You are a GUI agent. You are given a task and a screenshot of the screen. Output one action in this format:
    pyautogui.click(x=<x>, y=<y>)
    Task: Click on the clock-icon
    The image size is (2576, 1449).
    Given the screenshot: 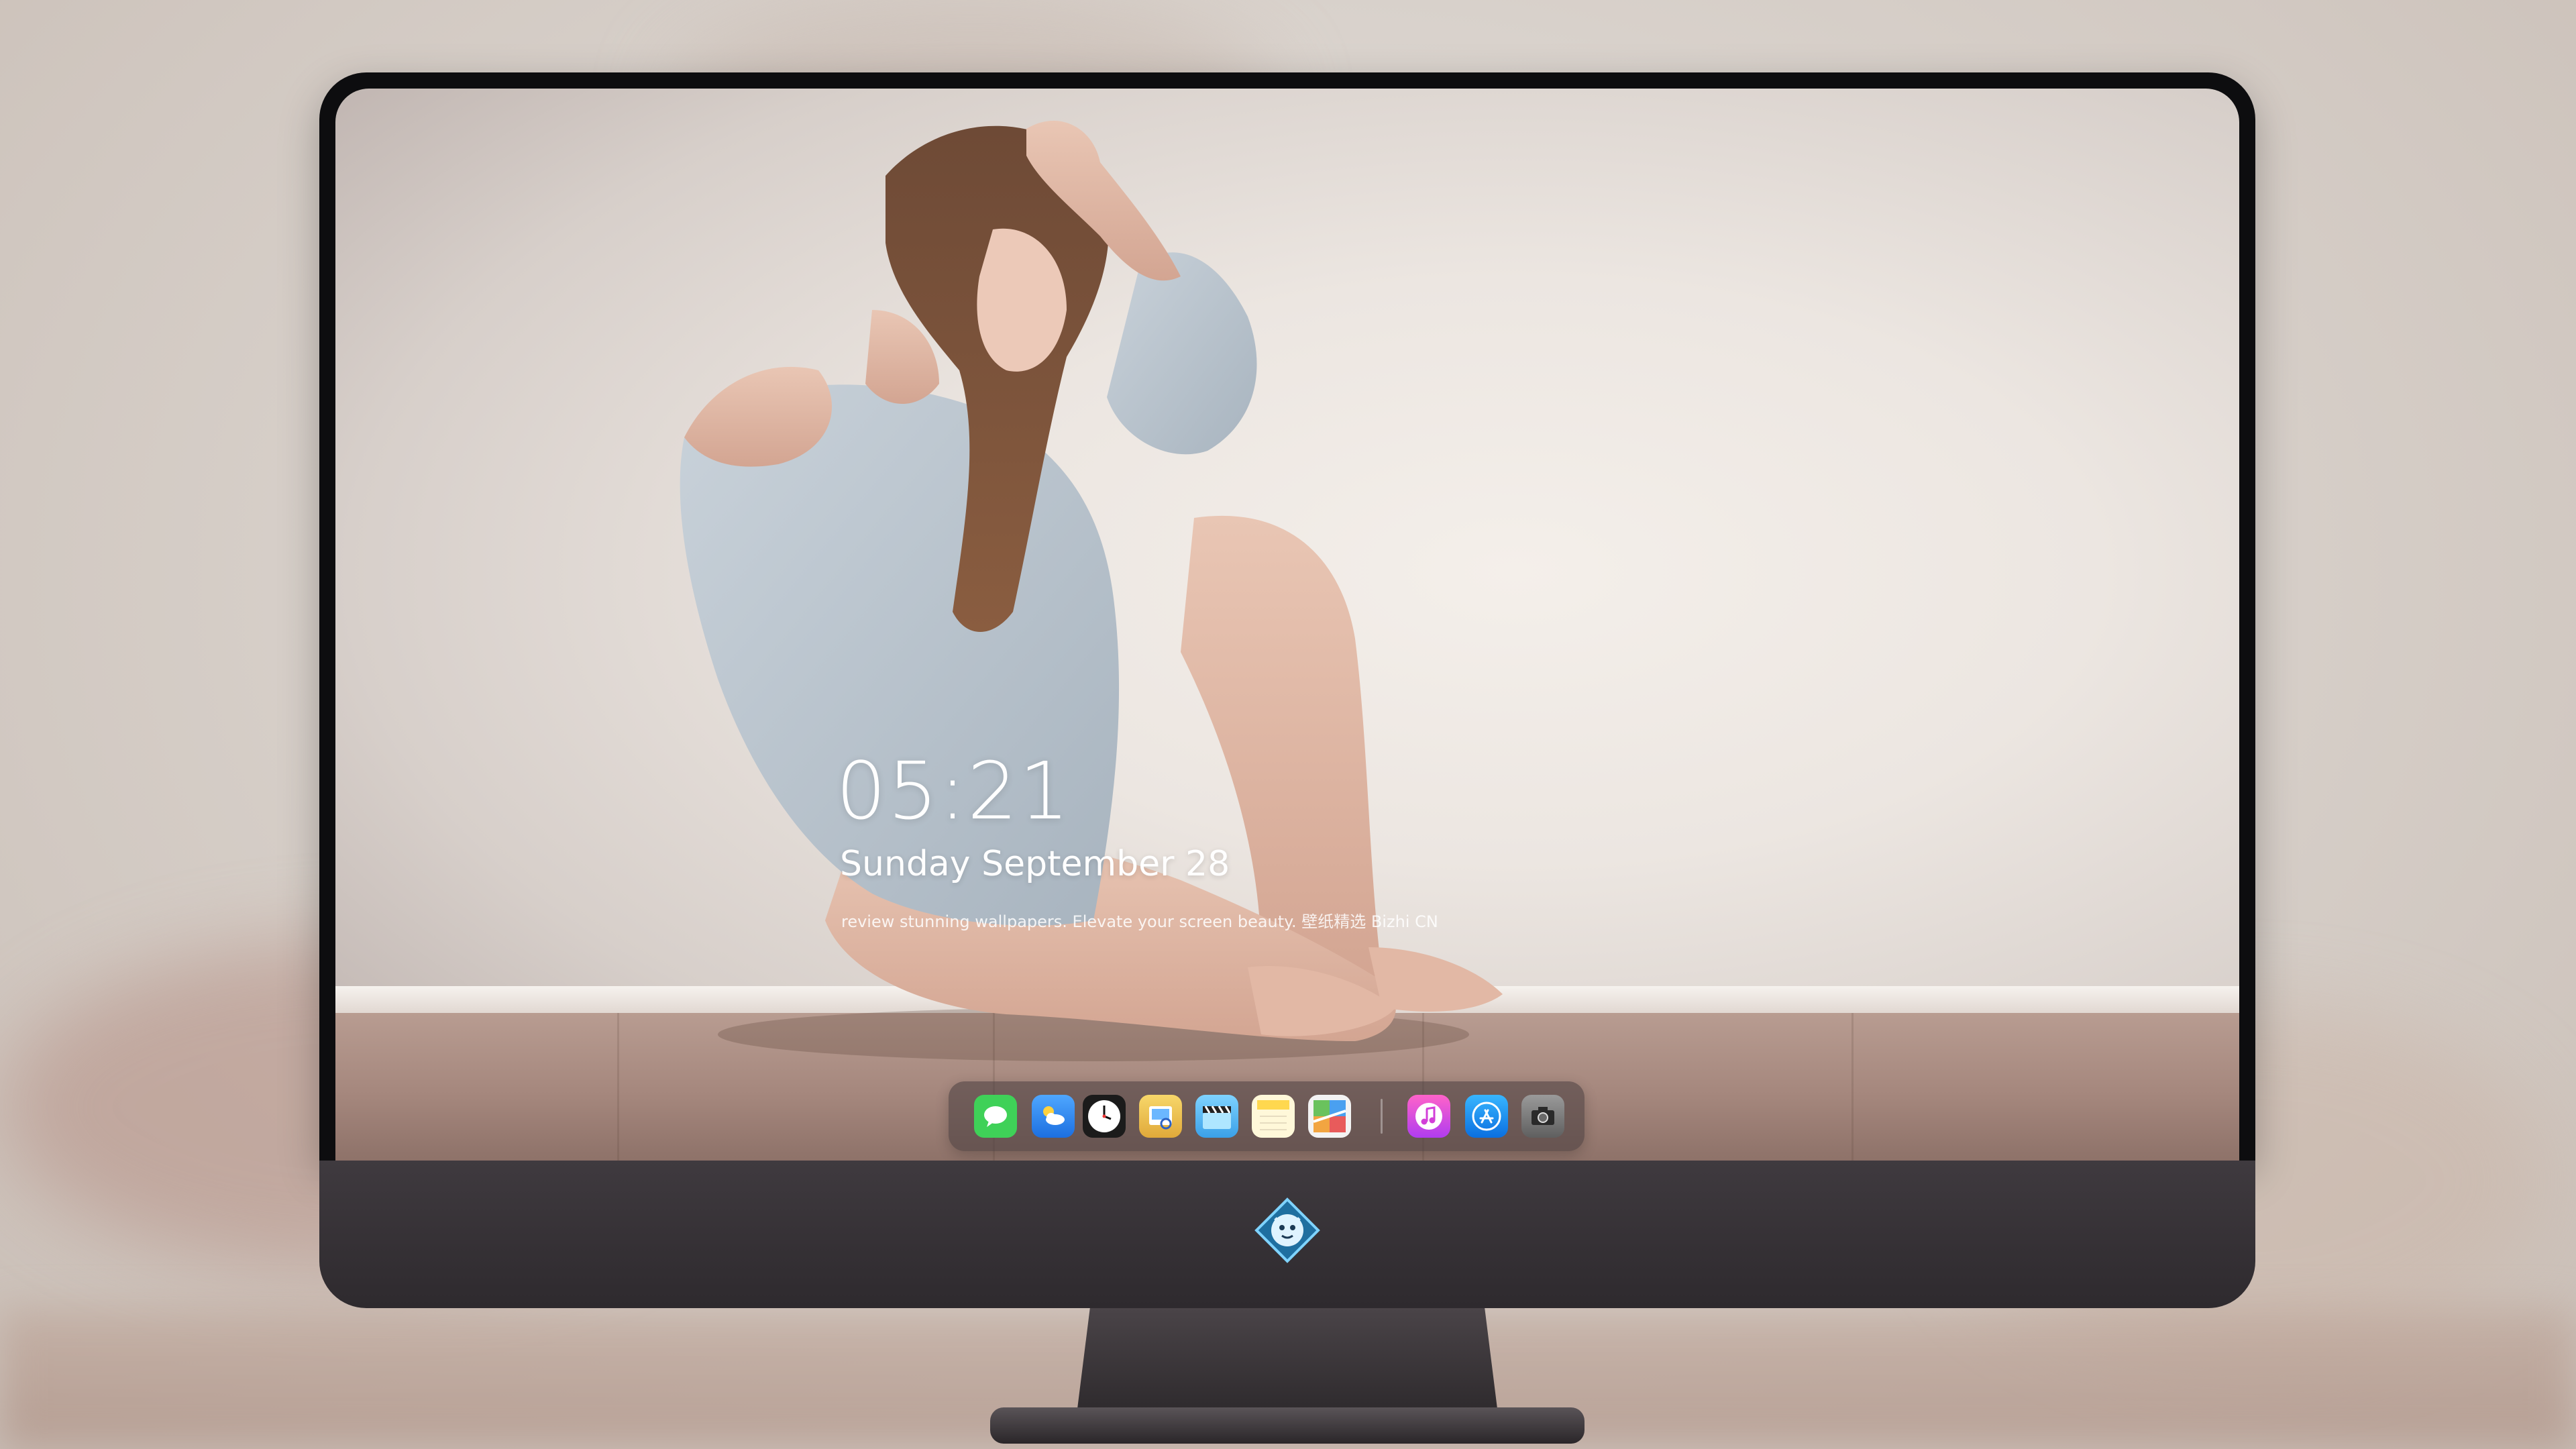 What is the action you would take?
    pyautogui.click(x=1104, y=1116)
    